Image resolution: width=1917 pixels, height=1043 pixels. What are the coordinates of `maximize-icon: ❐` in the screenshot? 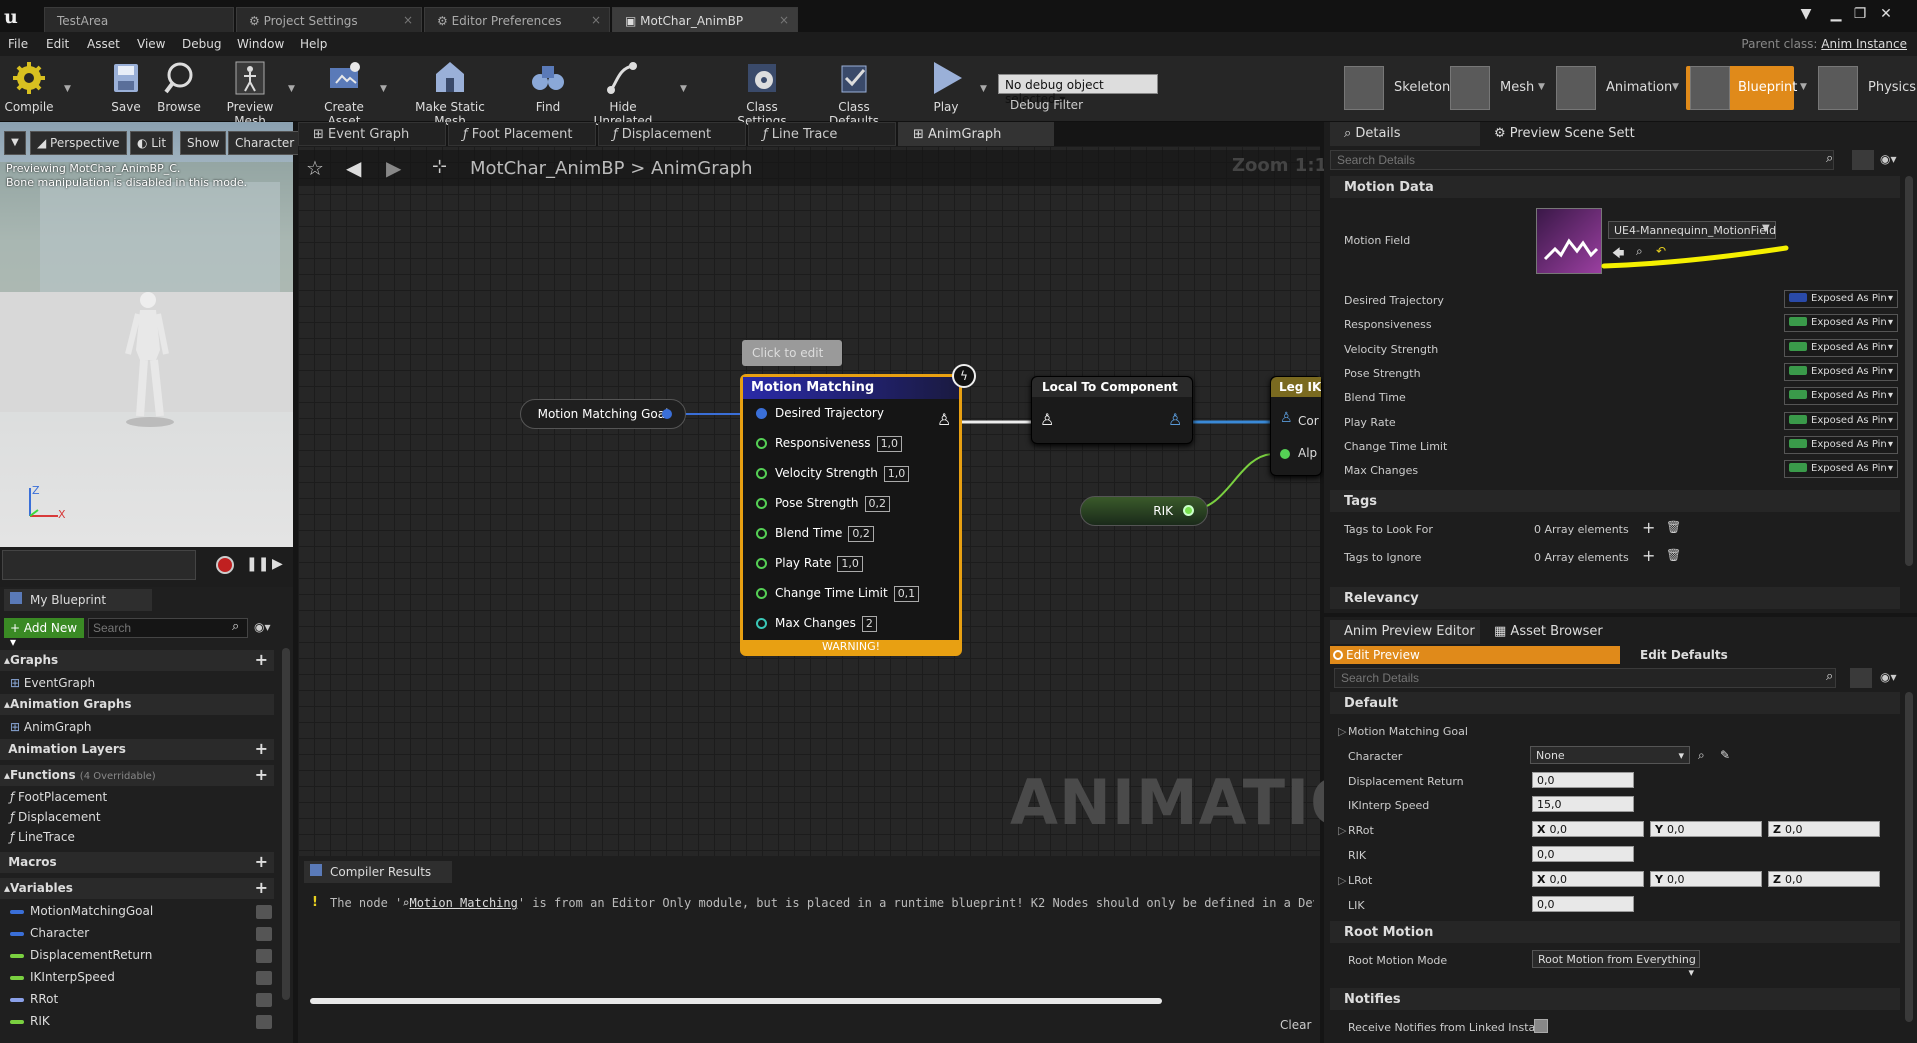 It's located at (1860, 15).